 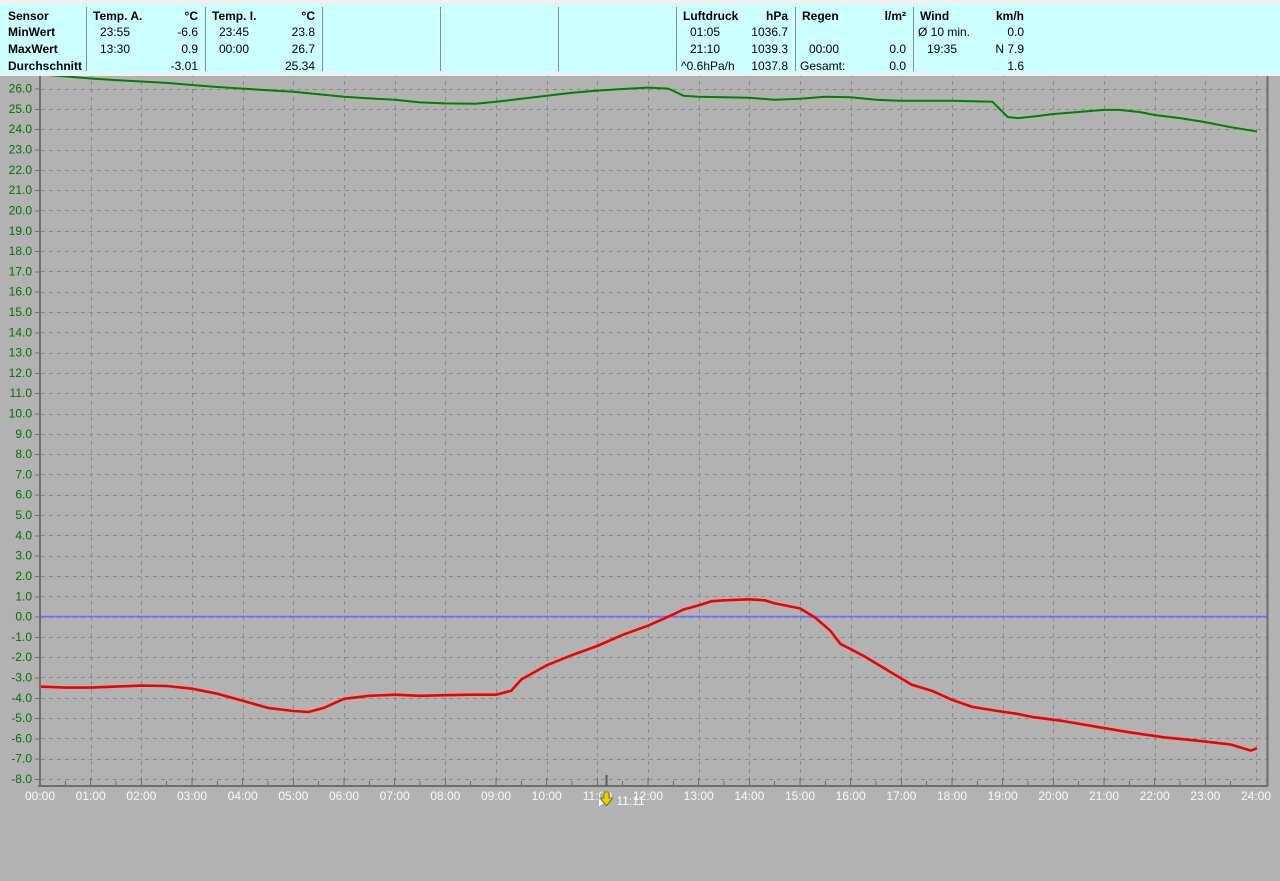 What do you see at coordinates (21, 759) in the screenshot?
I see `y-axis-tick-label: -7.0` at bounding box center [21, 759].